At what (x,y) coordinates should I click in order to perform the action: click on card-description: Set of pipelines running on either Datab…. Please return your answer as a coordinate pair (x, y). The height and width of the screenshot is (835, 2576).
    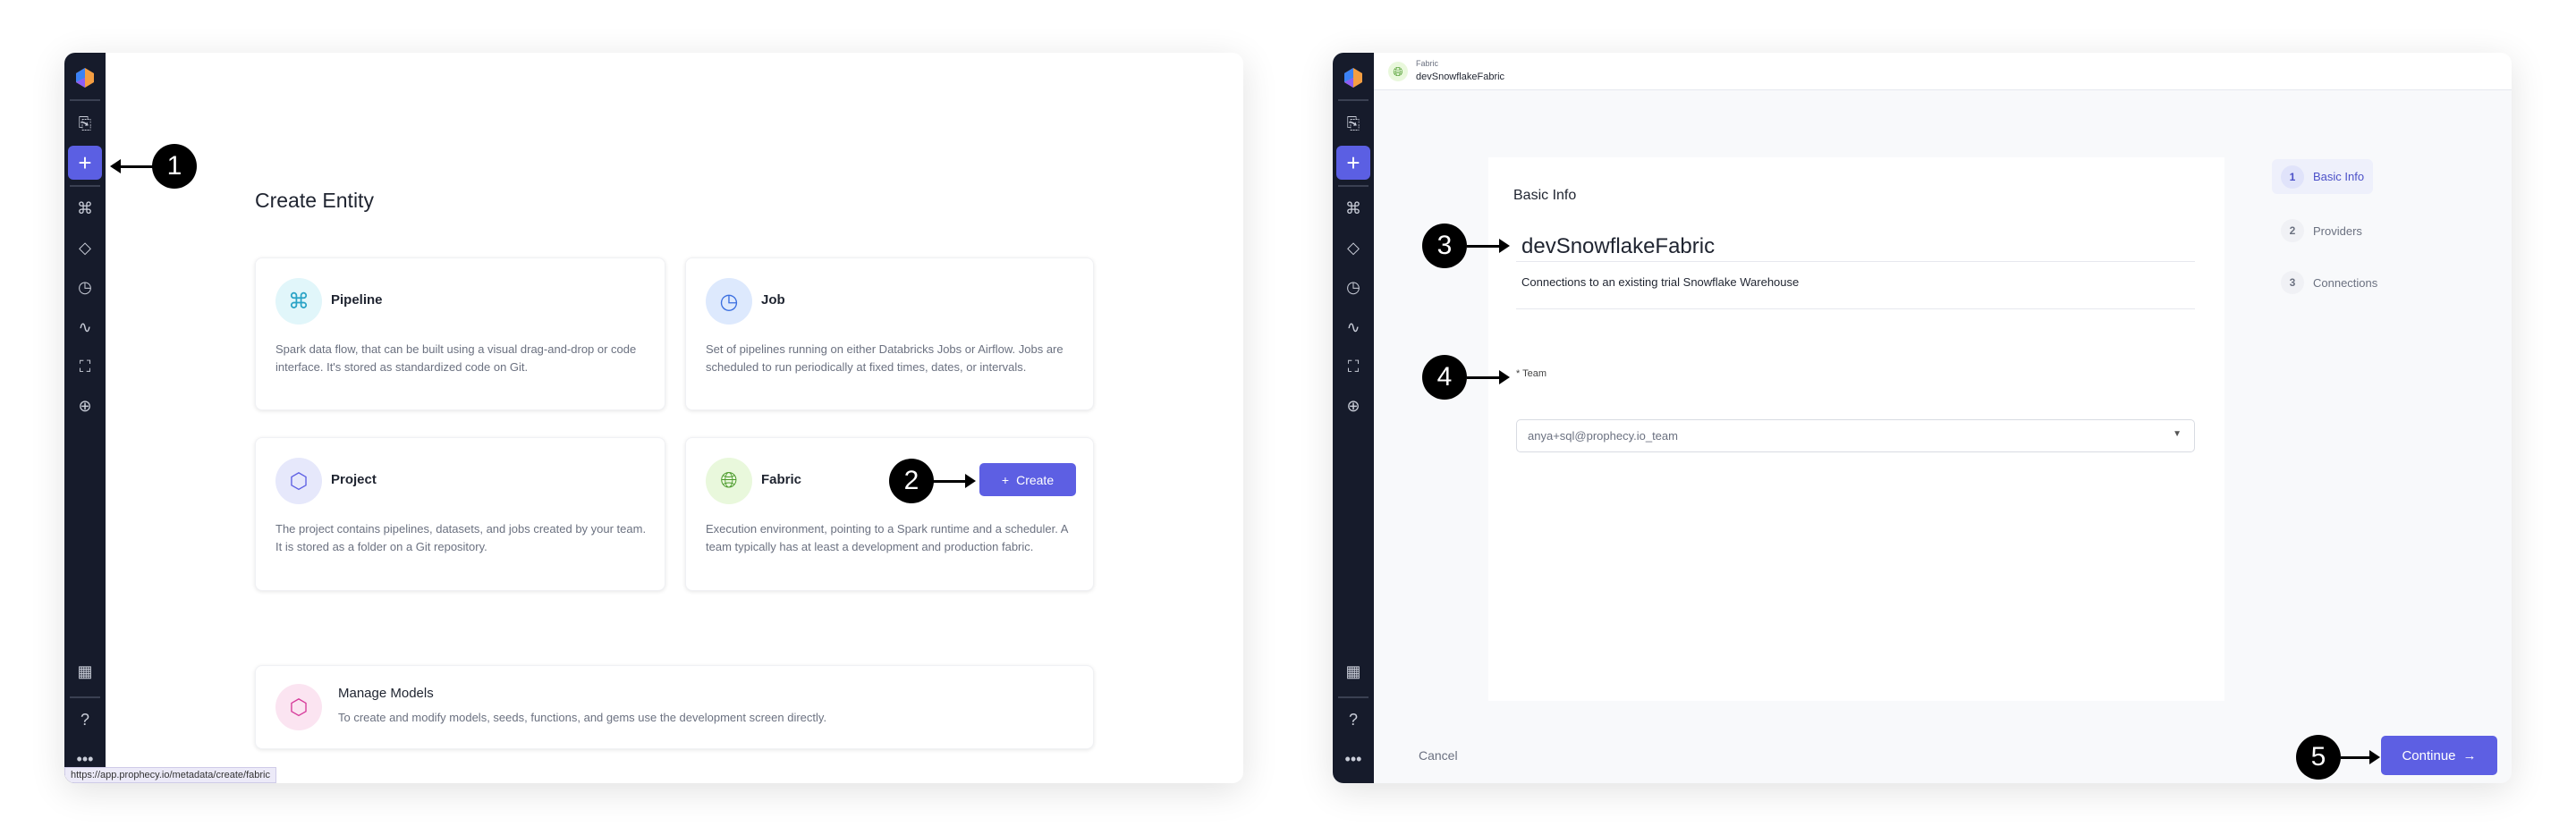
    Looking at the image, I should click on (884, 358).